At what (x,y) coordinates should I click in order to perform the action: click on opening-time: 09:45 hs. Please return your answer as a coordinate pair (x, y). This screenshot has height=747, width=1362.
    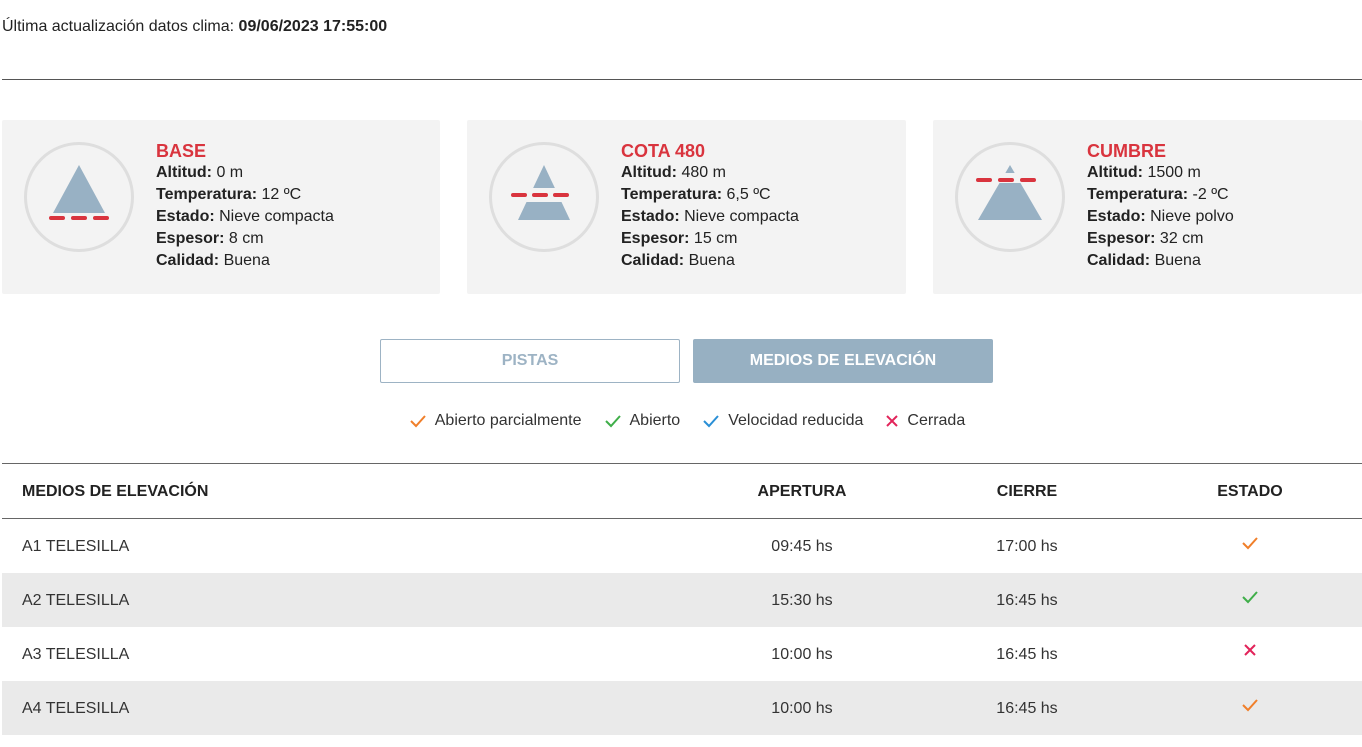
    Looking at the image, I should click on (802, 546).